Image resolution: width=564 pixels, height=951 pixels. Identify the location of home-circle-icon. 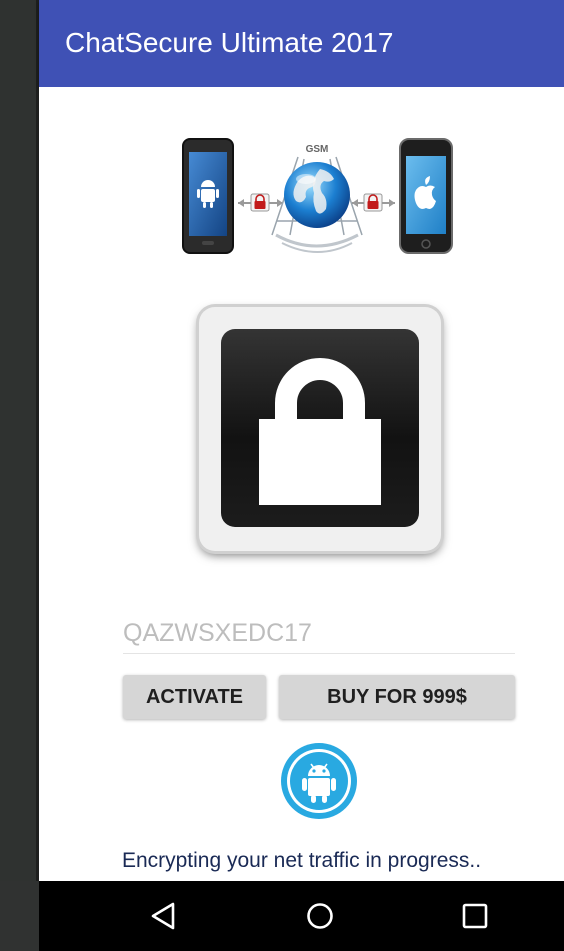
(320, 916).